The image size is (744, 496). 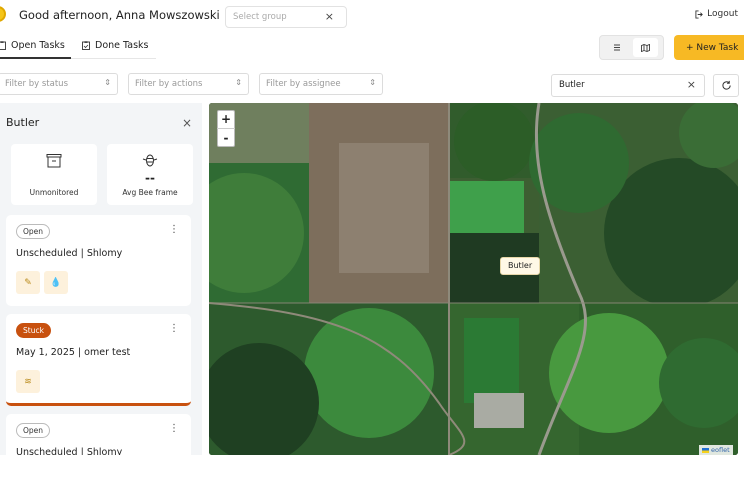 I want to click on unmonitored-label: Unmonitored, so click(x=54, y=192).